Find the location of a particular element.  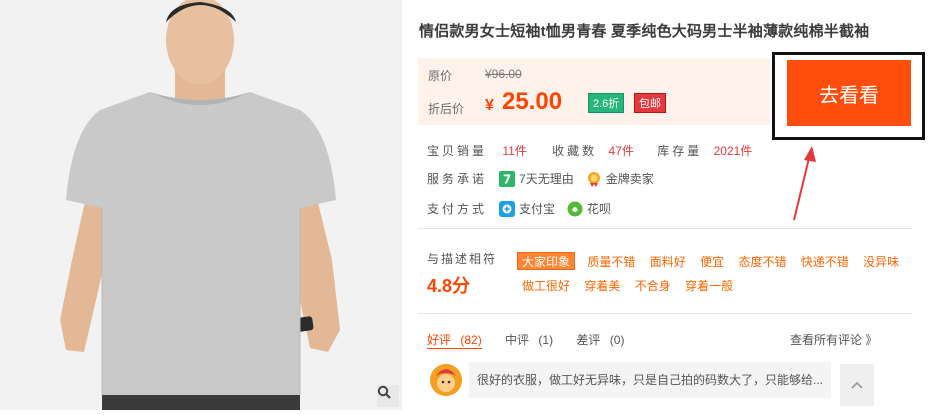

rating-score: 4.8分 is located at coordinates (449, 286).